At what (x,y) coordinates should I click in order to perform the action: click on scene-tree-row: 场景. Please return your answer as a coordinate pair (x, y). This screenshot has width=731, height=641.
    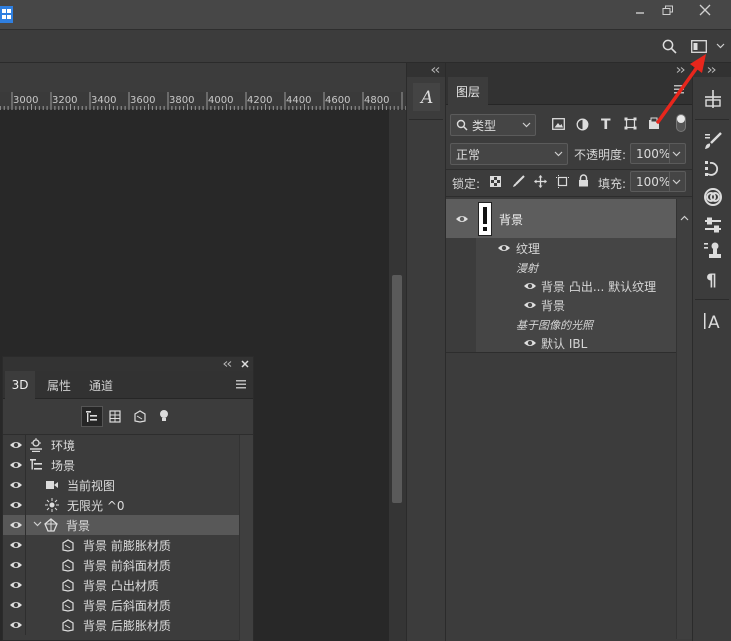
    Looking at the image, I should click on (121, 465).